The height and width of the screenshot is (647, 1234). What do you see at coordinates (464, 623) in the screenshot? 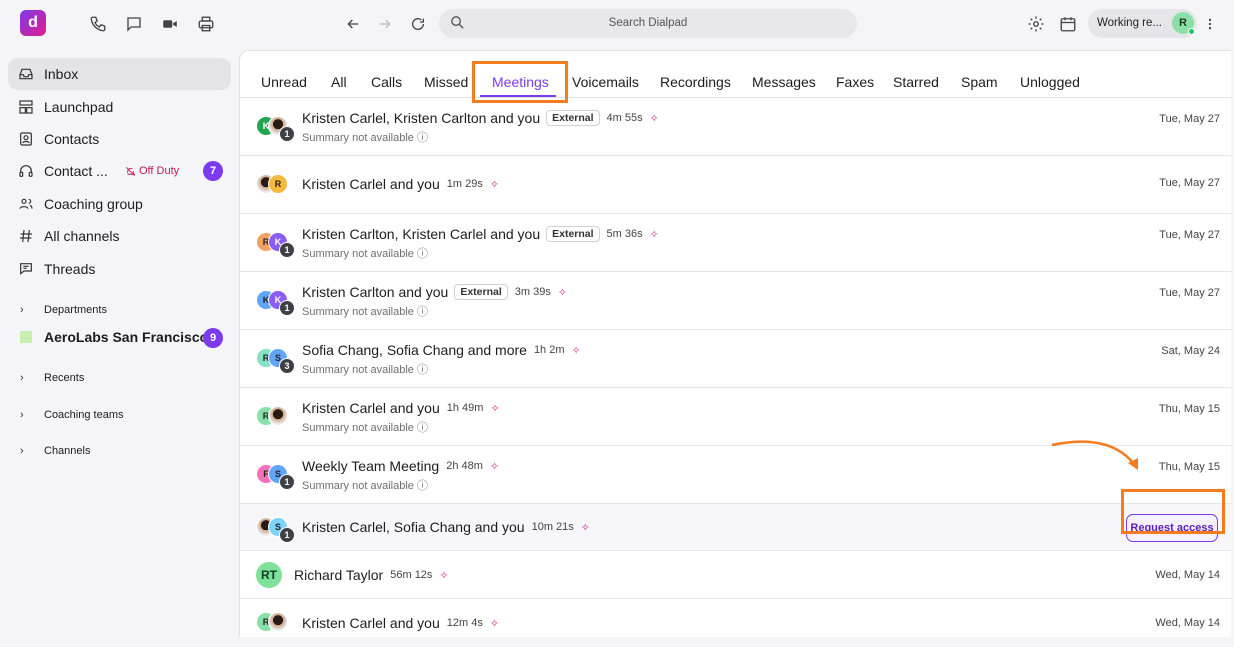
I see `duration: 12m 4s` at bounding box center [464, 623].